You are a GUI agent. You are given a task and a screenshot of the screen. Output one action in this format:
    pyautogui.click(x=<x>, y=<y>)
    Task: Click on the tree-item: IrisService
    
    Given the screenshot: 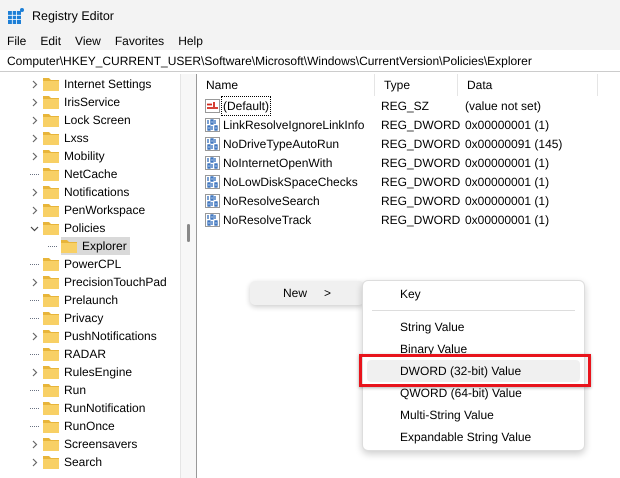 What is the action you would take?
    pyautogui.click(x=83, y=102)
    